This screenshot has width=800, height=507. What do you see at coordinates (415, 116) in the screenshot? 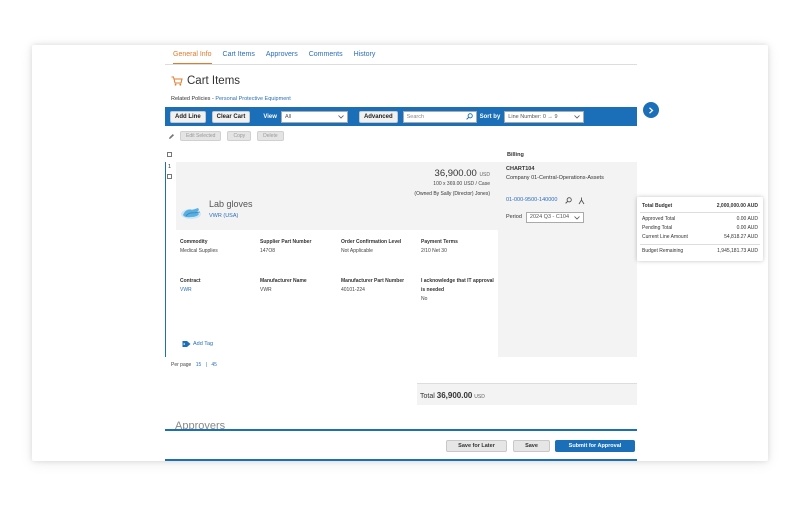
I see `search-placeholder: Search` at bounding box center [415, 116].